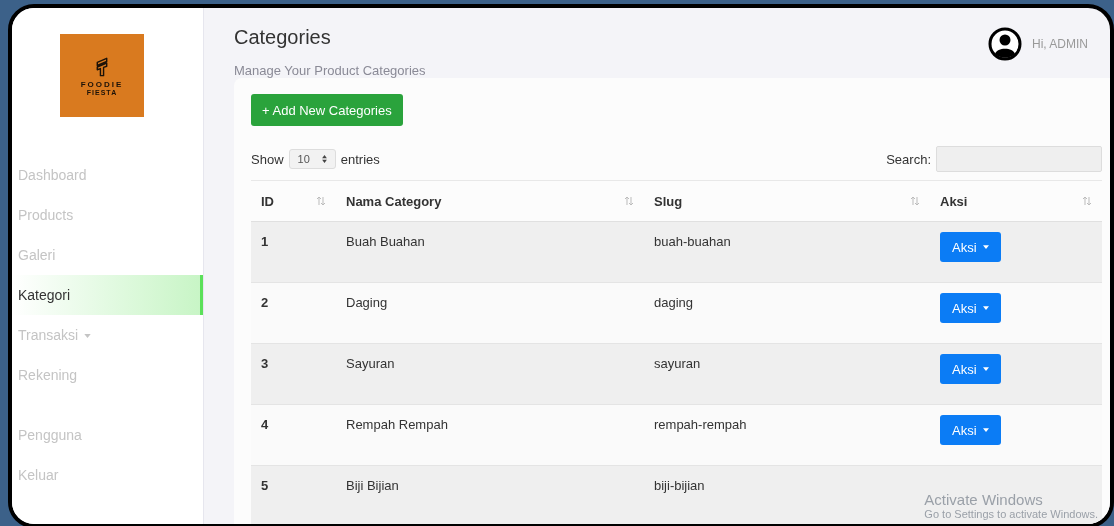  What do you see at coordinates (490, 201) in the screenshot?
I see `column-header: Nama Category` at bounding box center [490, 201].